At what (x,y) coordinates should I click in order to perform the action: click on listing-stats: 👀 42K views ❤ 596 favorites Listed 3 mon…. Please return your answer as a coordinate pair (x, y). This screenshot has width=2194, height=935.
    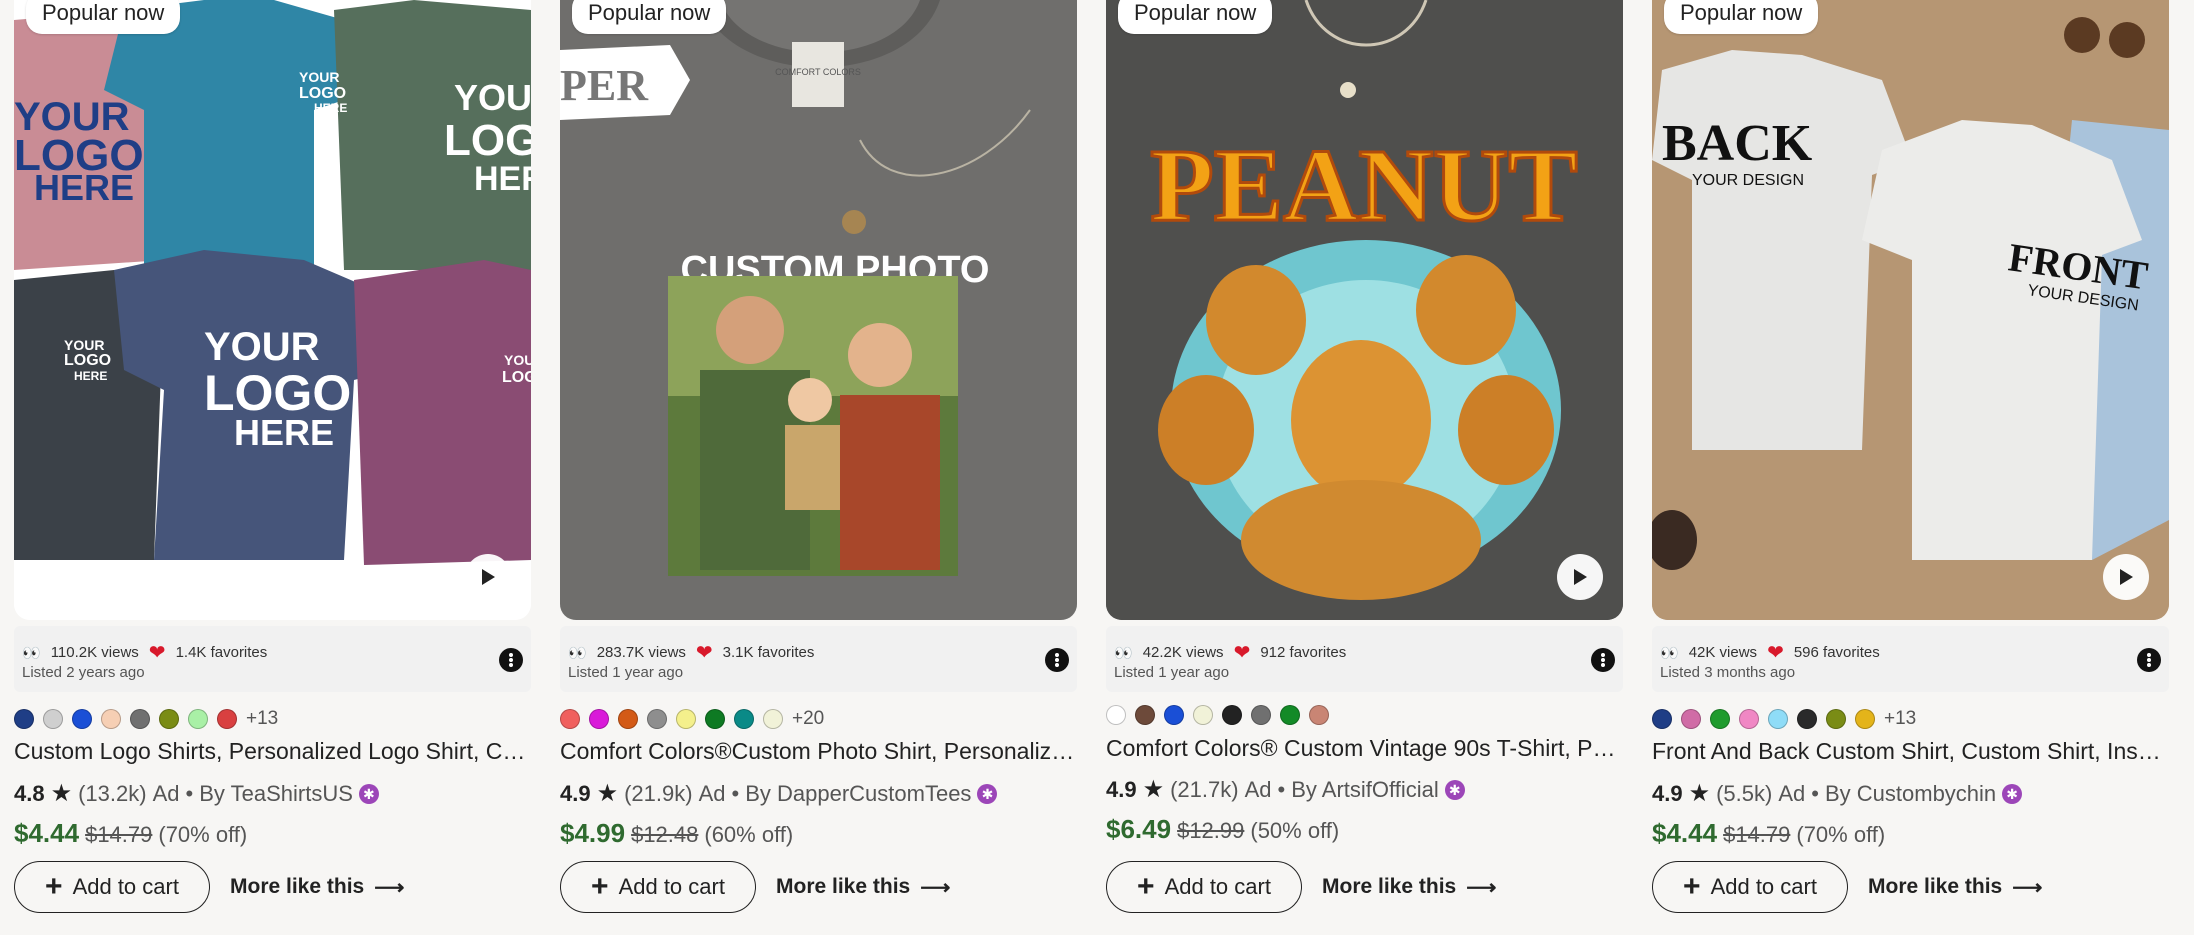
    Looking at the image, I should click on (1910, 659).